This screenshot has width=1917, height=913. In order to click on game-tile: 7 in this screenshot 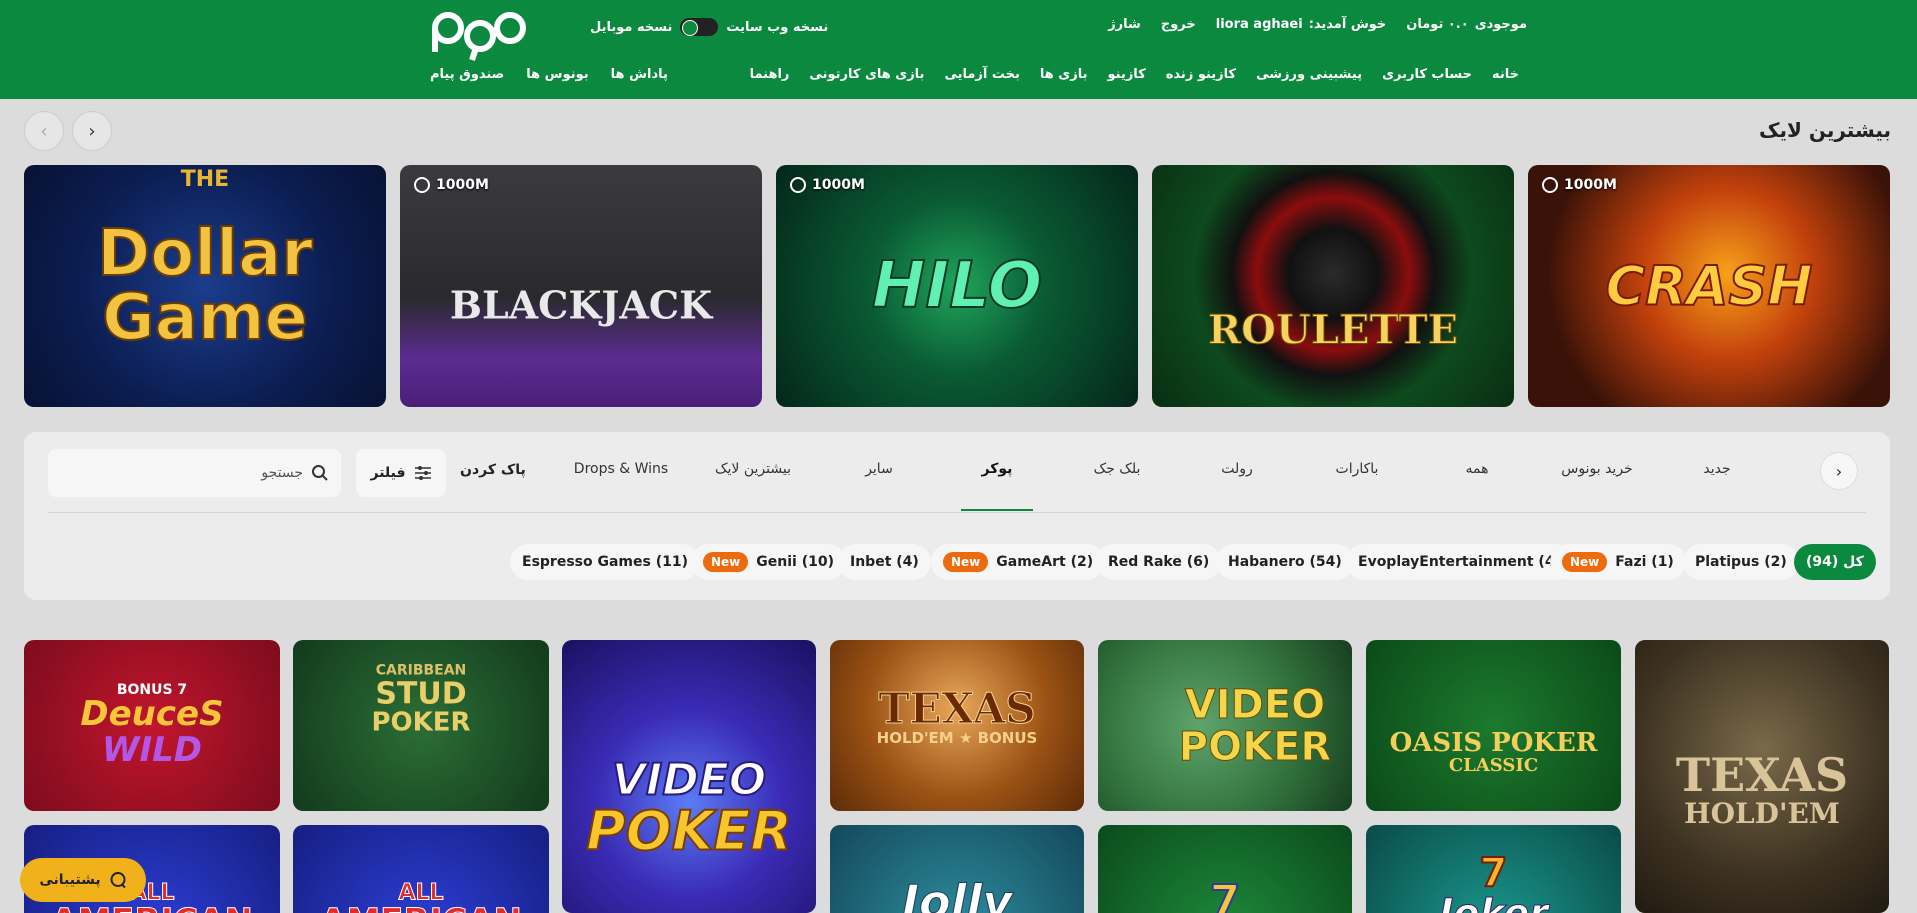, I will do `click(1225, 869)`.